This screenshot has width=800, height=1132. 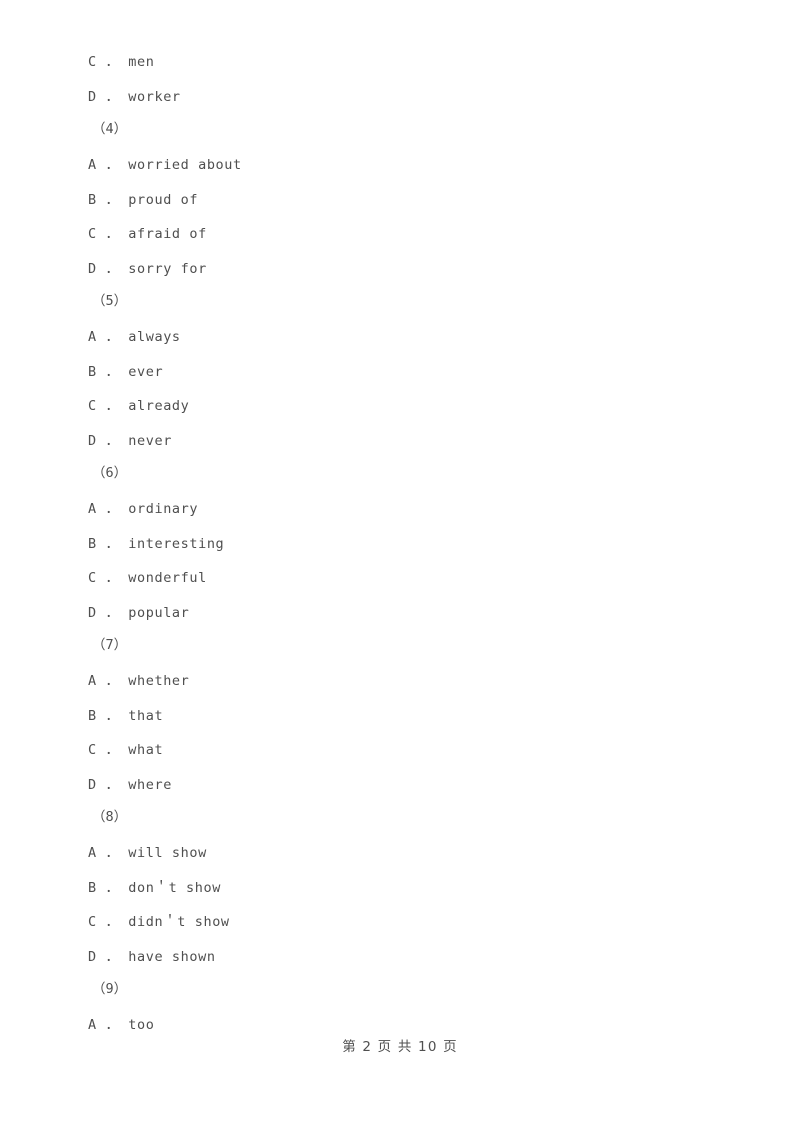 What do you see at coordinates (139, 406) in the screenshot?
I see `answer-option: C ． already` at bounding box center [139, 406].